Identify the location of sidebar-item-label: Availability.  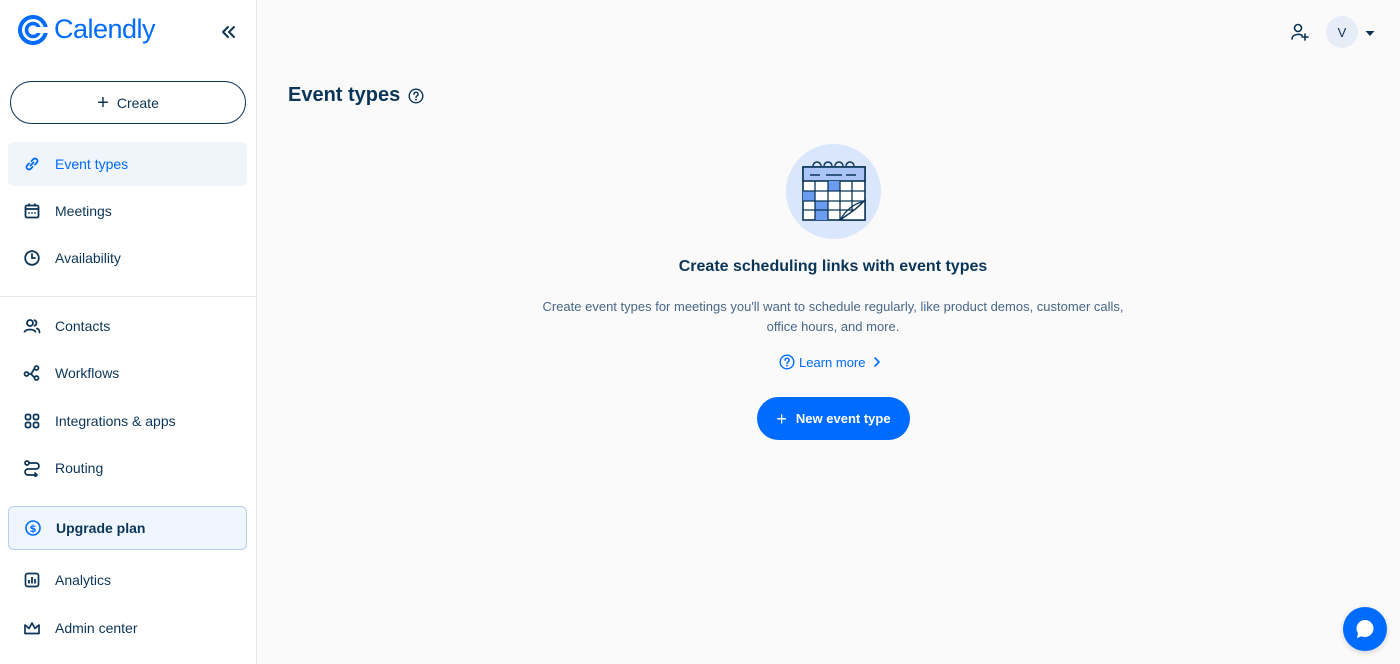
(88, 258).